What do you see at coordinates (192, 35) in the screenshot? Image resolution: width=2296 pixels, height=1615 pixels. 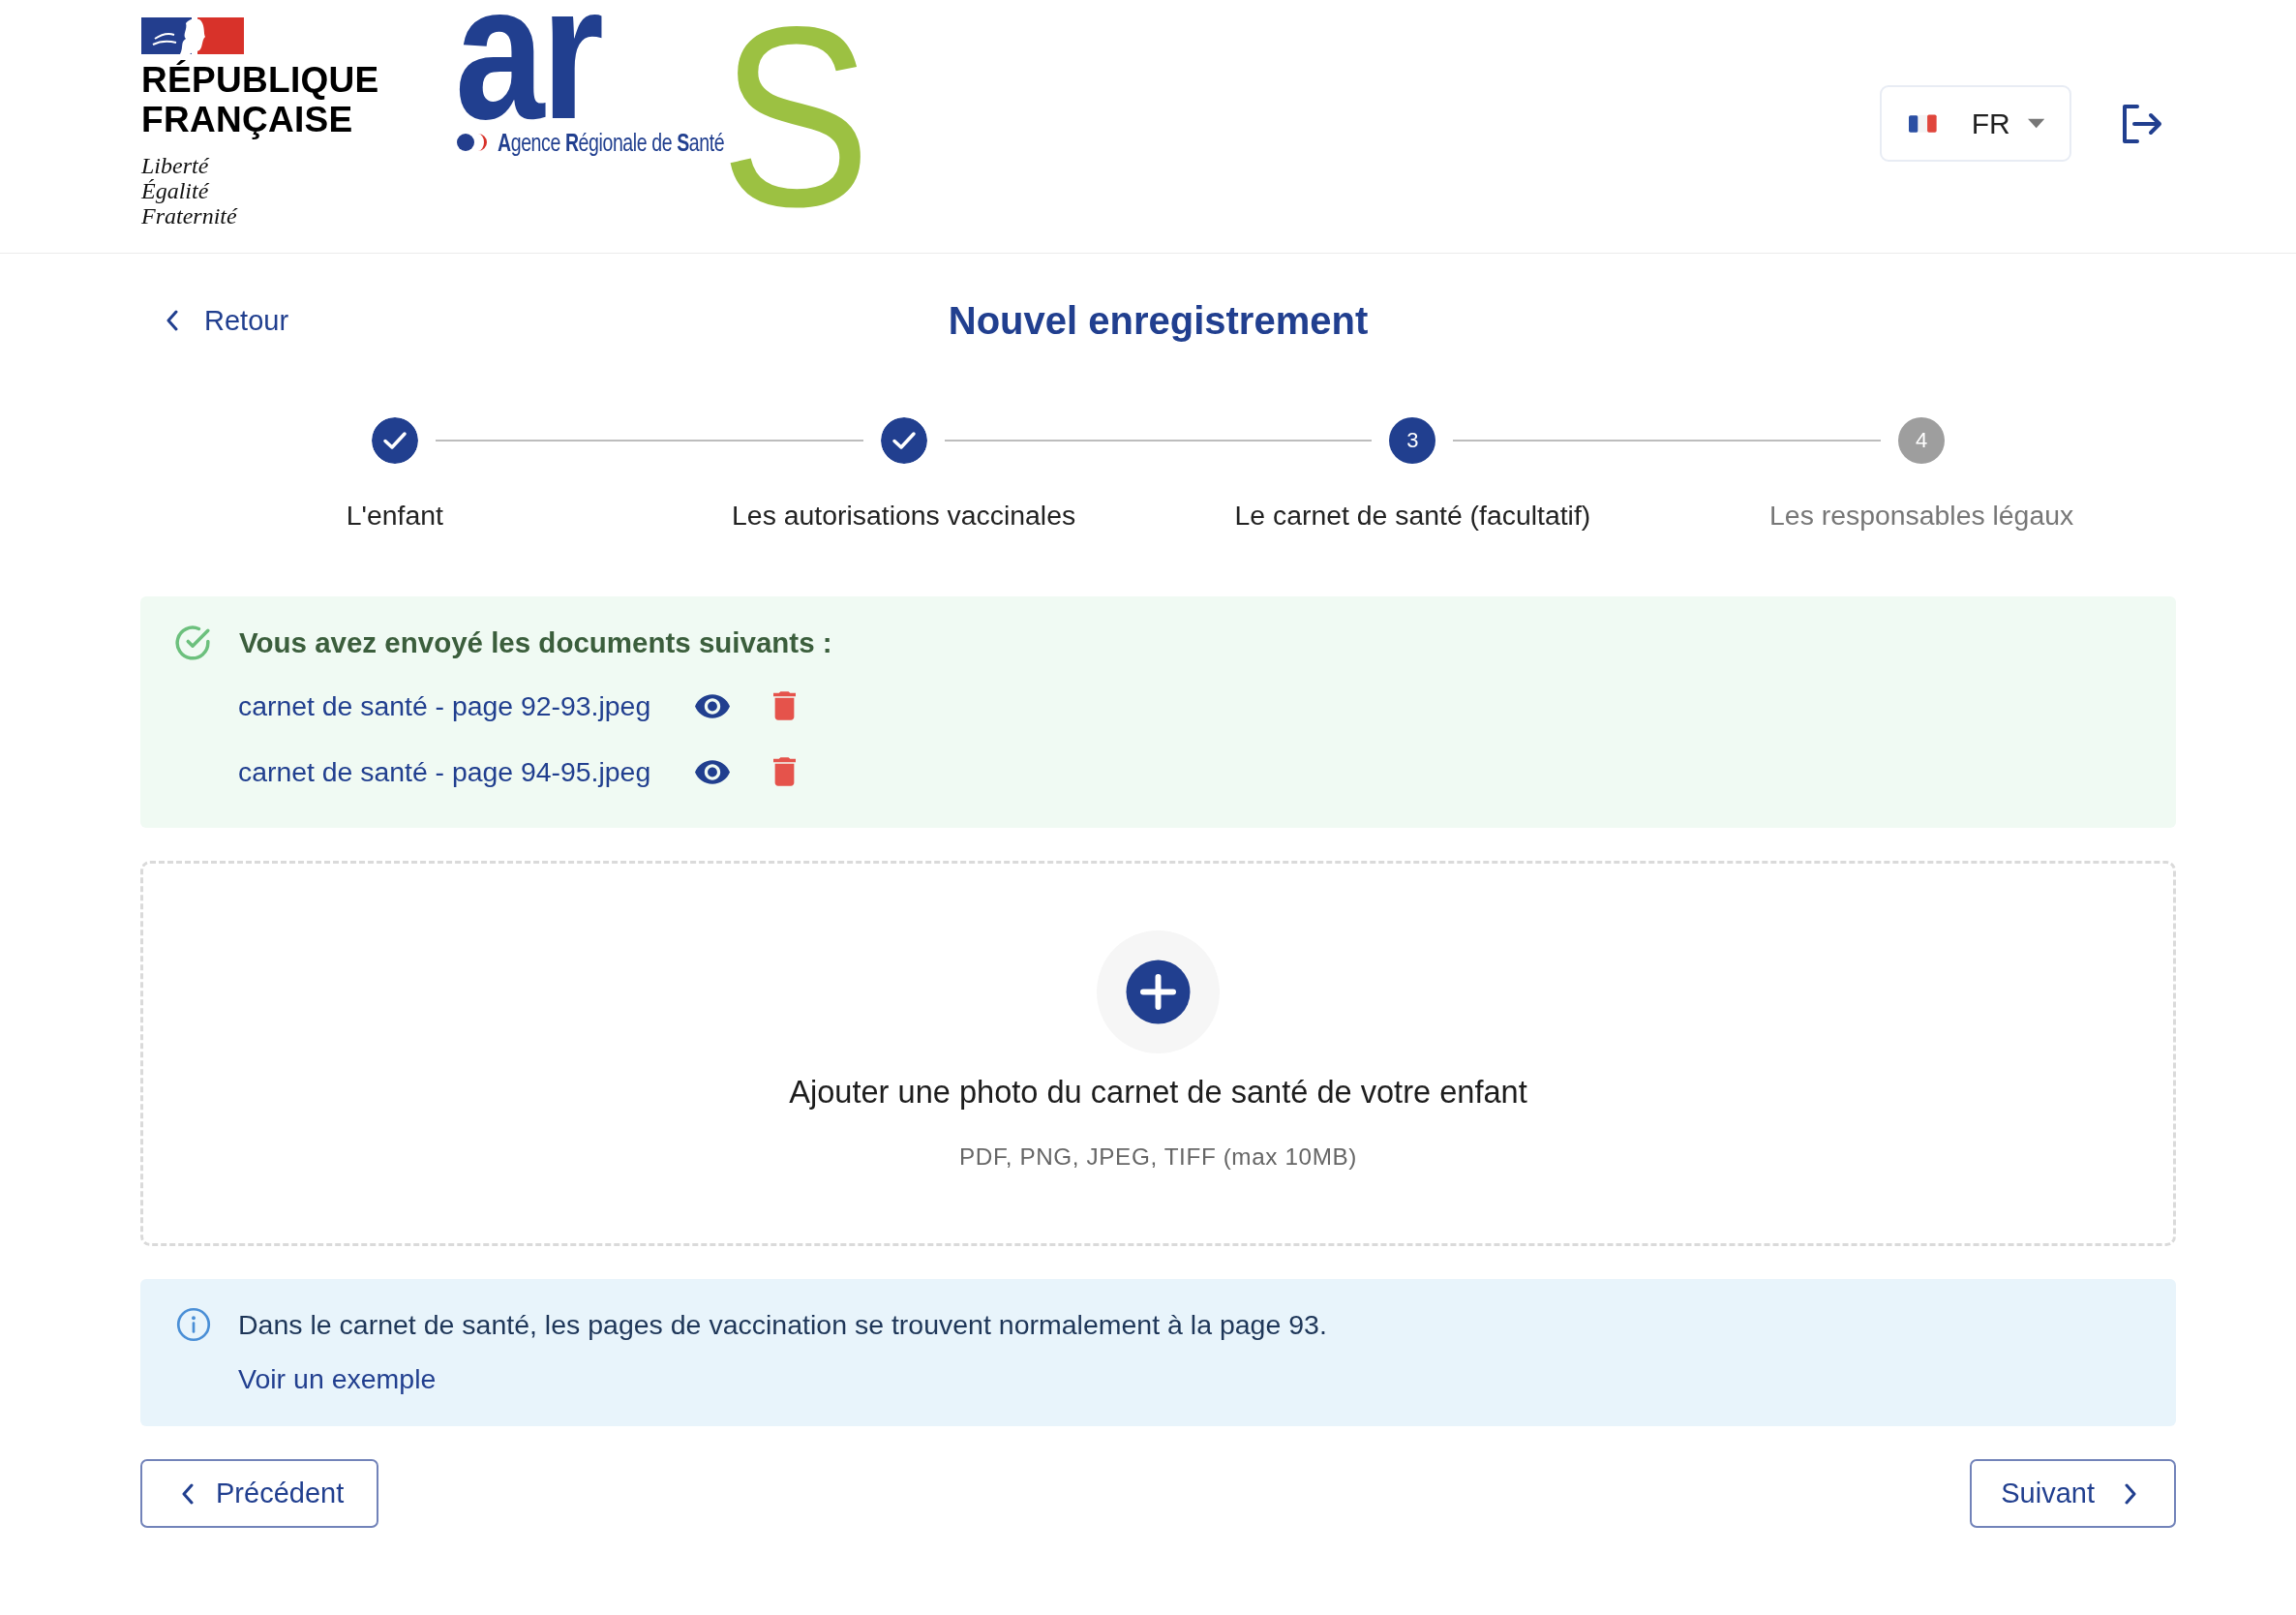 I see `republic-emblem-icon` at bounding box center [192, 35].